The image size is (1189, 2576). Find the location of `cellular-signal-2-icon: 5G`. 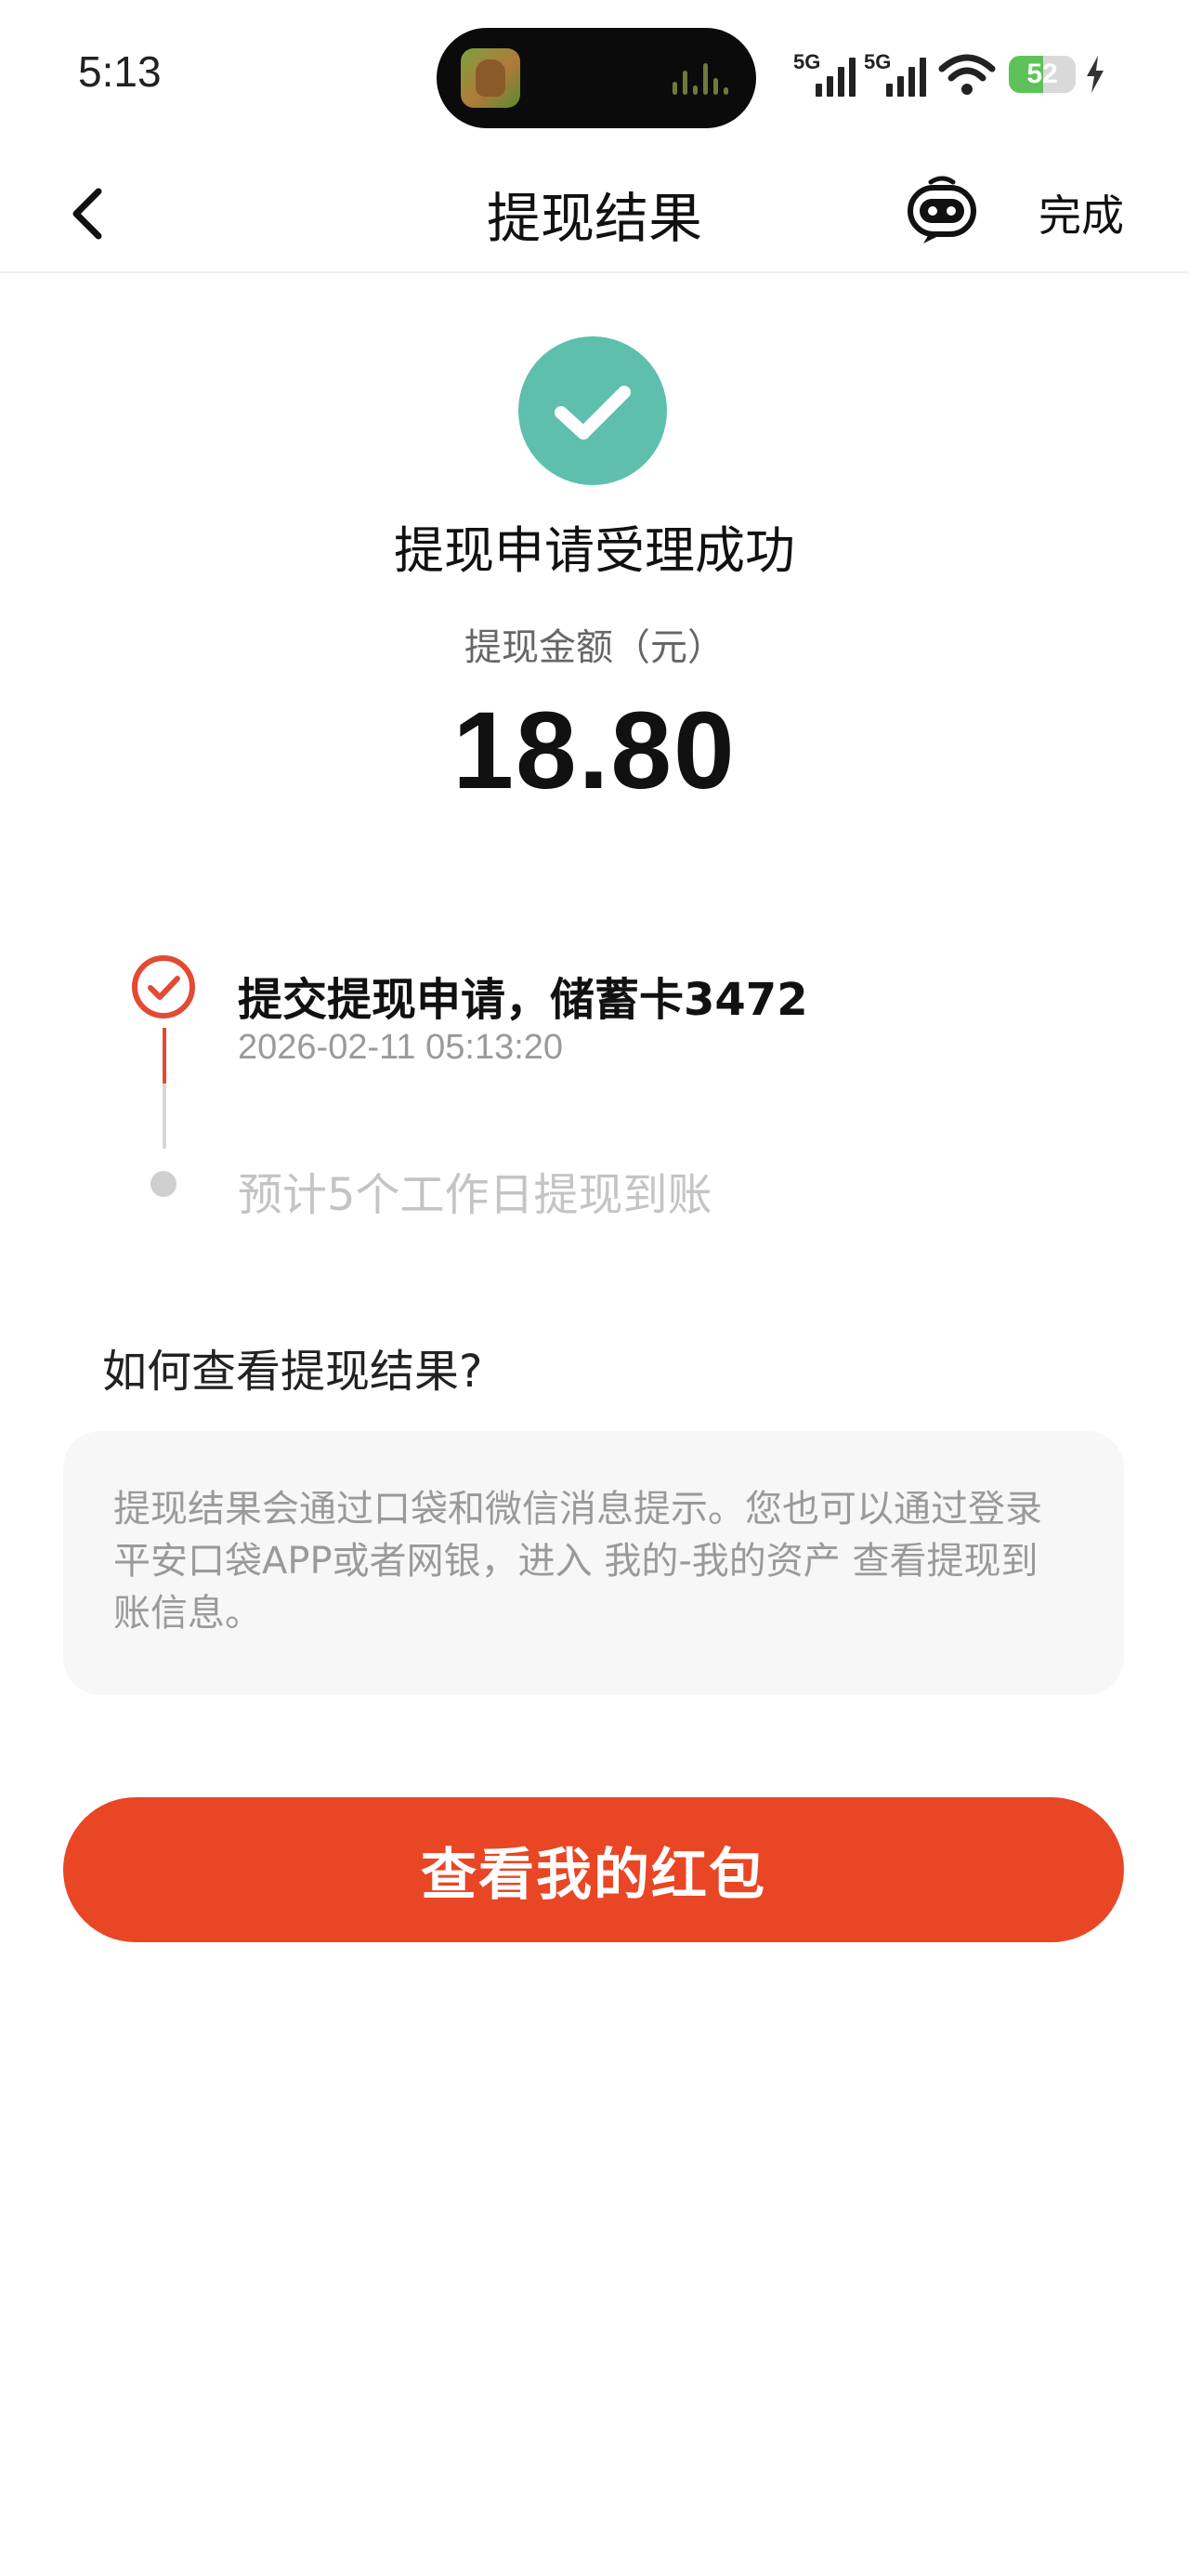

cellular-signal-2-icon: 5G is located at coordinates (900, 73).